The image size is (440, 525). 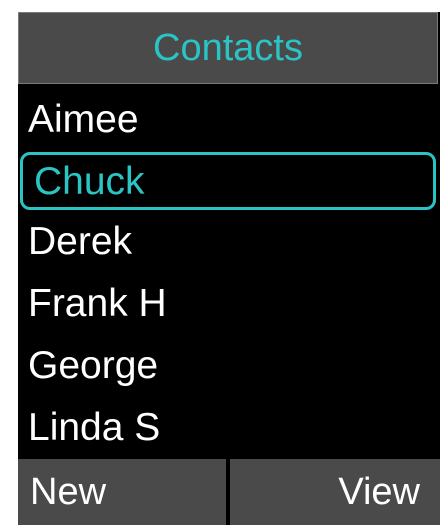 I want to click on page-title: Contacts, so click(x=228, y=48).